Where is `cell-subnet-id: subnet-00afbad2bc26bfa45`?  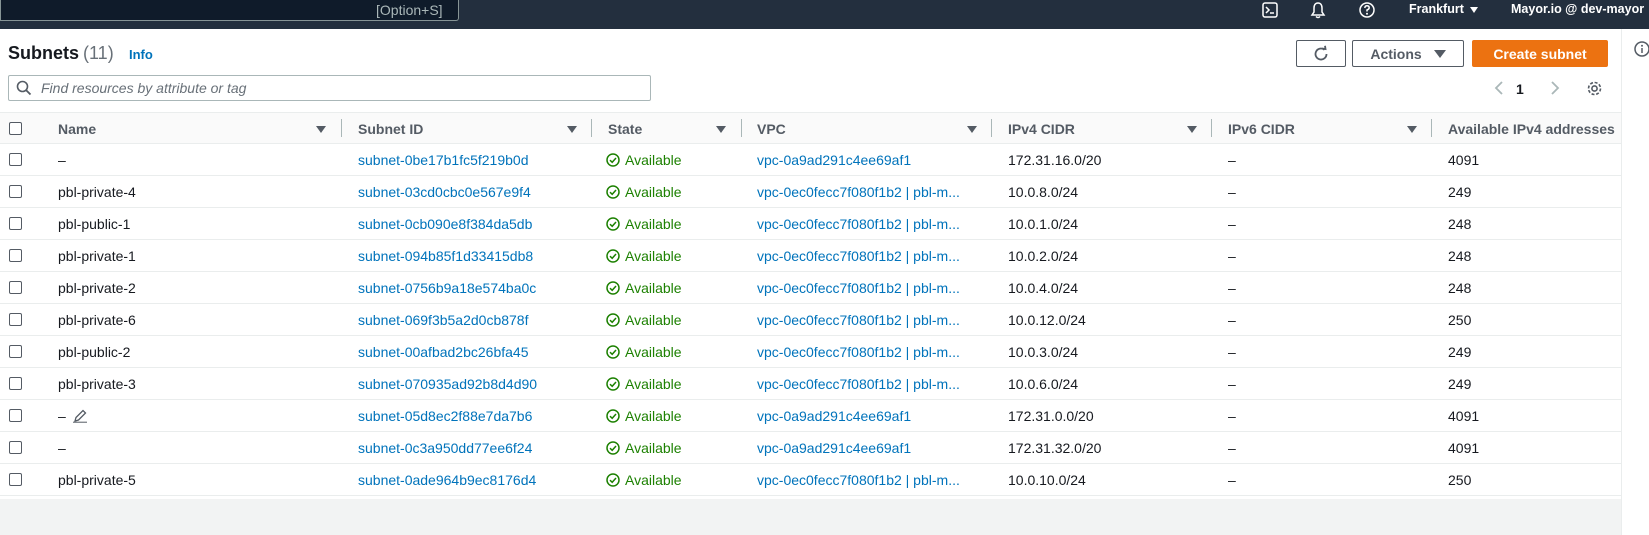
cell-subnet-id: subnet-00afbad2bc26bfa45 is located at coordinates (443, 352).